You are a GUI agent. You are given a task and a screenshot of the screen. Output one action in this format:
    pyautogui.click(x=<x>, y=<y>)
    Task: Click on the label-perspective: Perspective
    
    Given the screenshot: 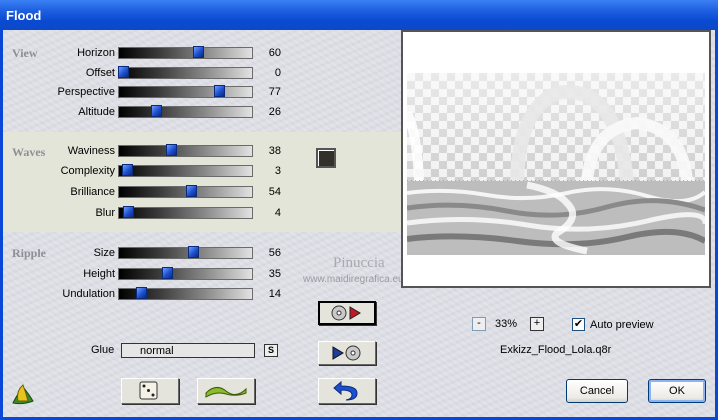 What is the action you would take?
    pyautogui.click(x=86, y=92)
    